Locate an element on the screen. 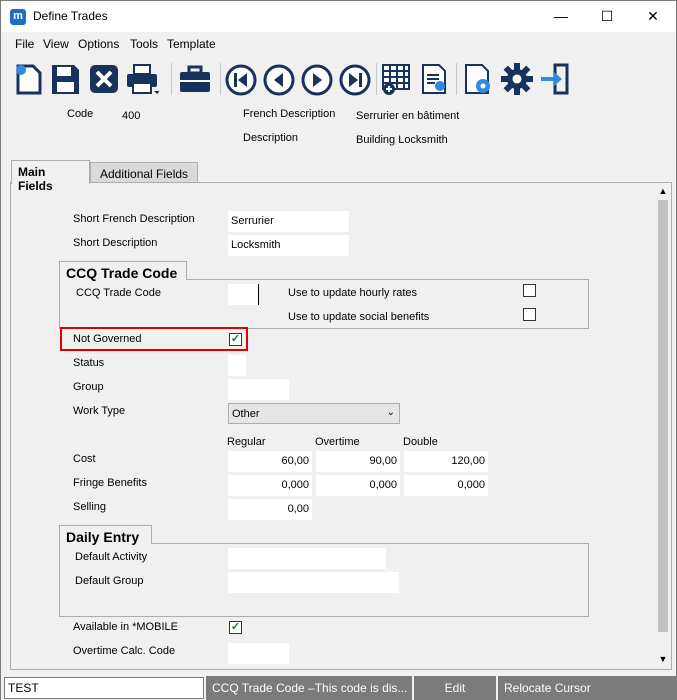  menu-options: Options is located at coordinates (98, 44).